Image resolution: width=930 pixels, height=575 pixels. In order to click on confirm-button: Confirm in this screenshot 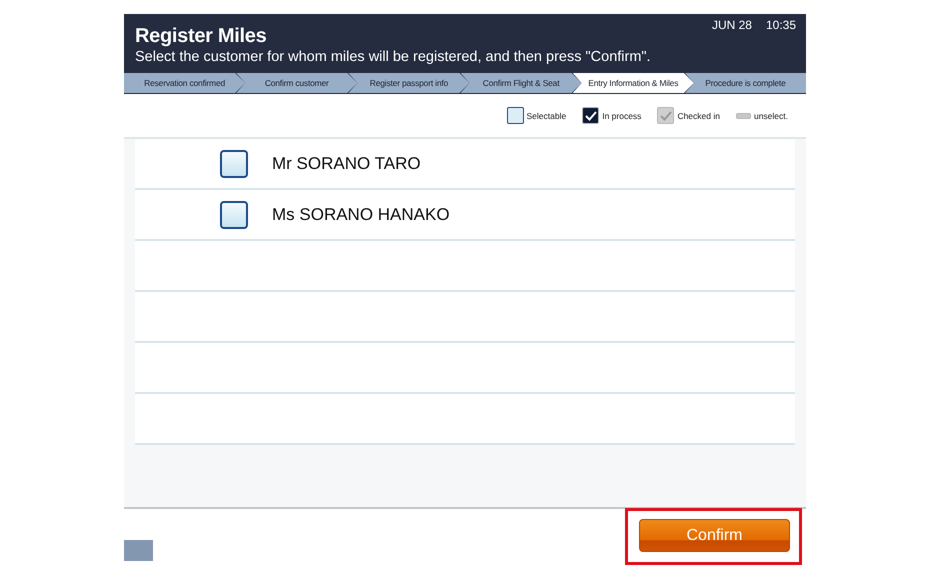, I will do `click(714, 535)`.